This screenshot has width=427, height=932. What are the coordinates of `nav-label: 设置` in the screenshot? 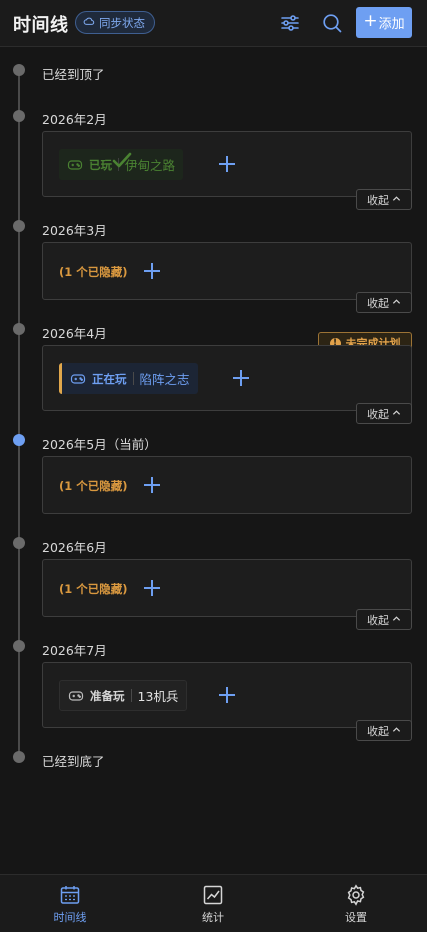 It's located at (356, 917).